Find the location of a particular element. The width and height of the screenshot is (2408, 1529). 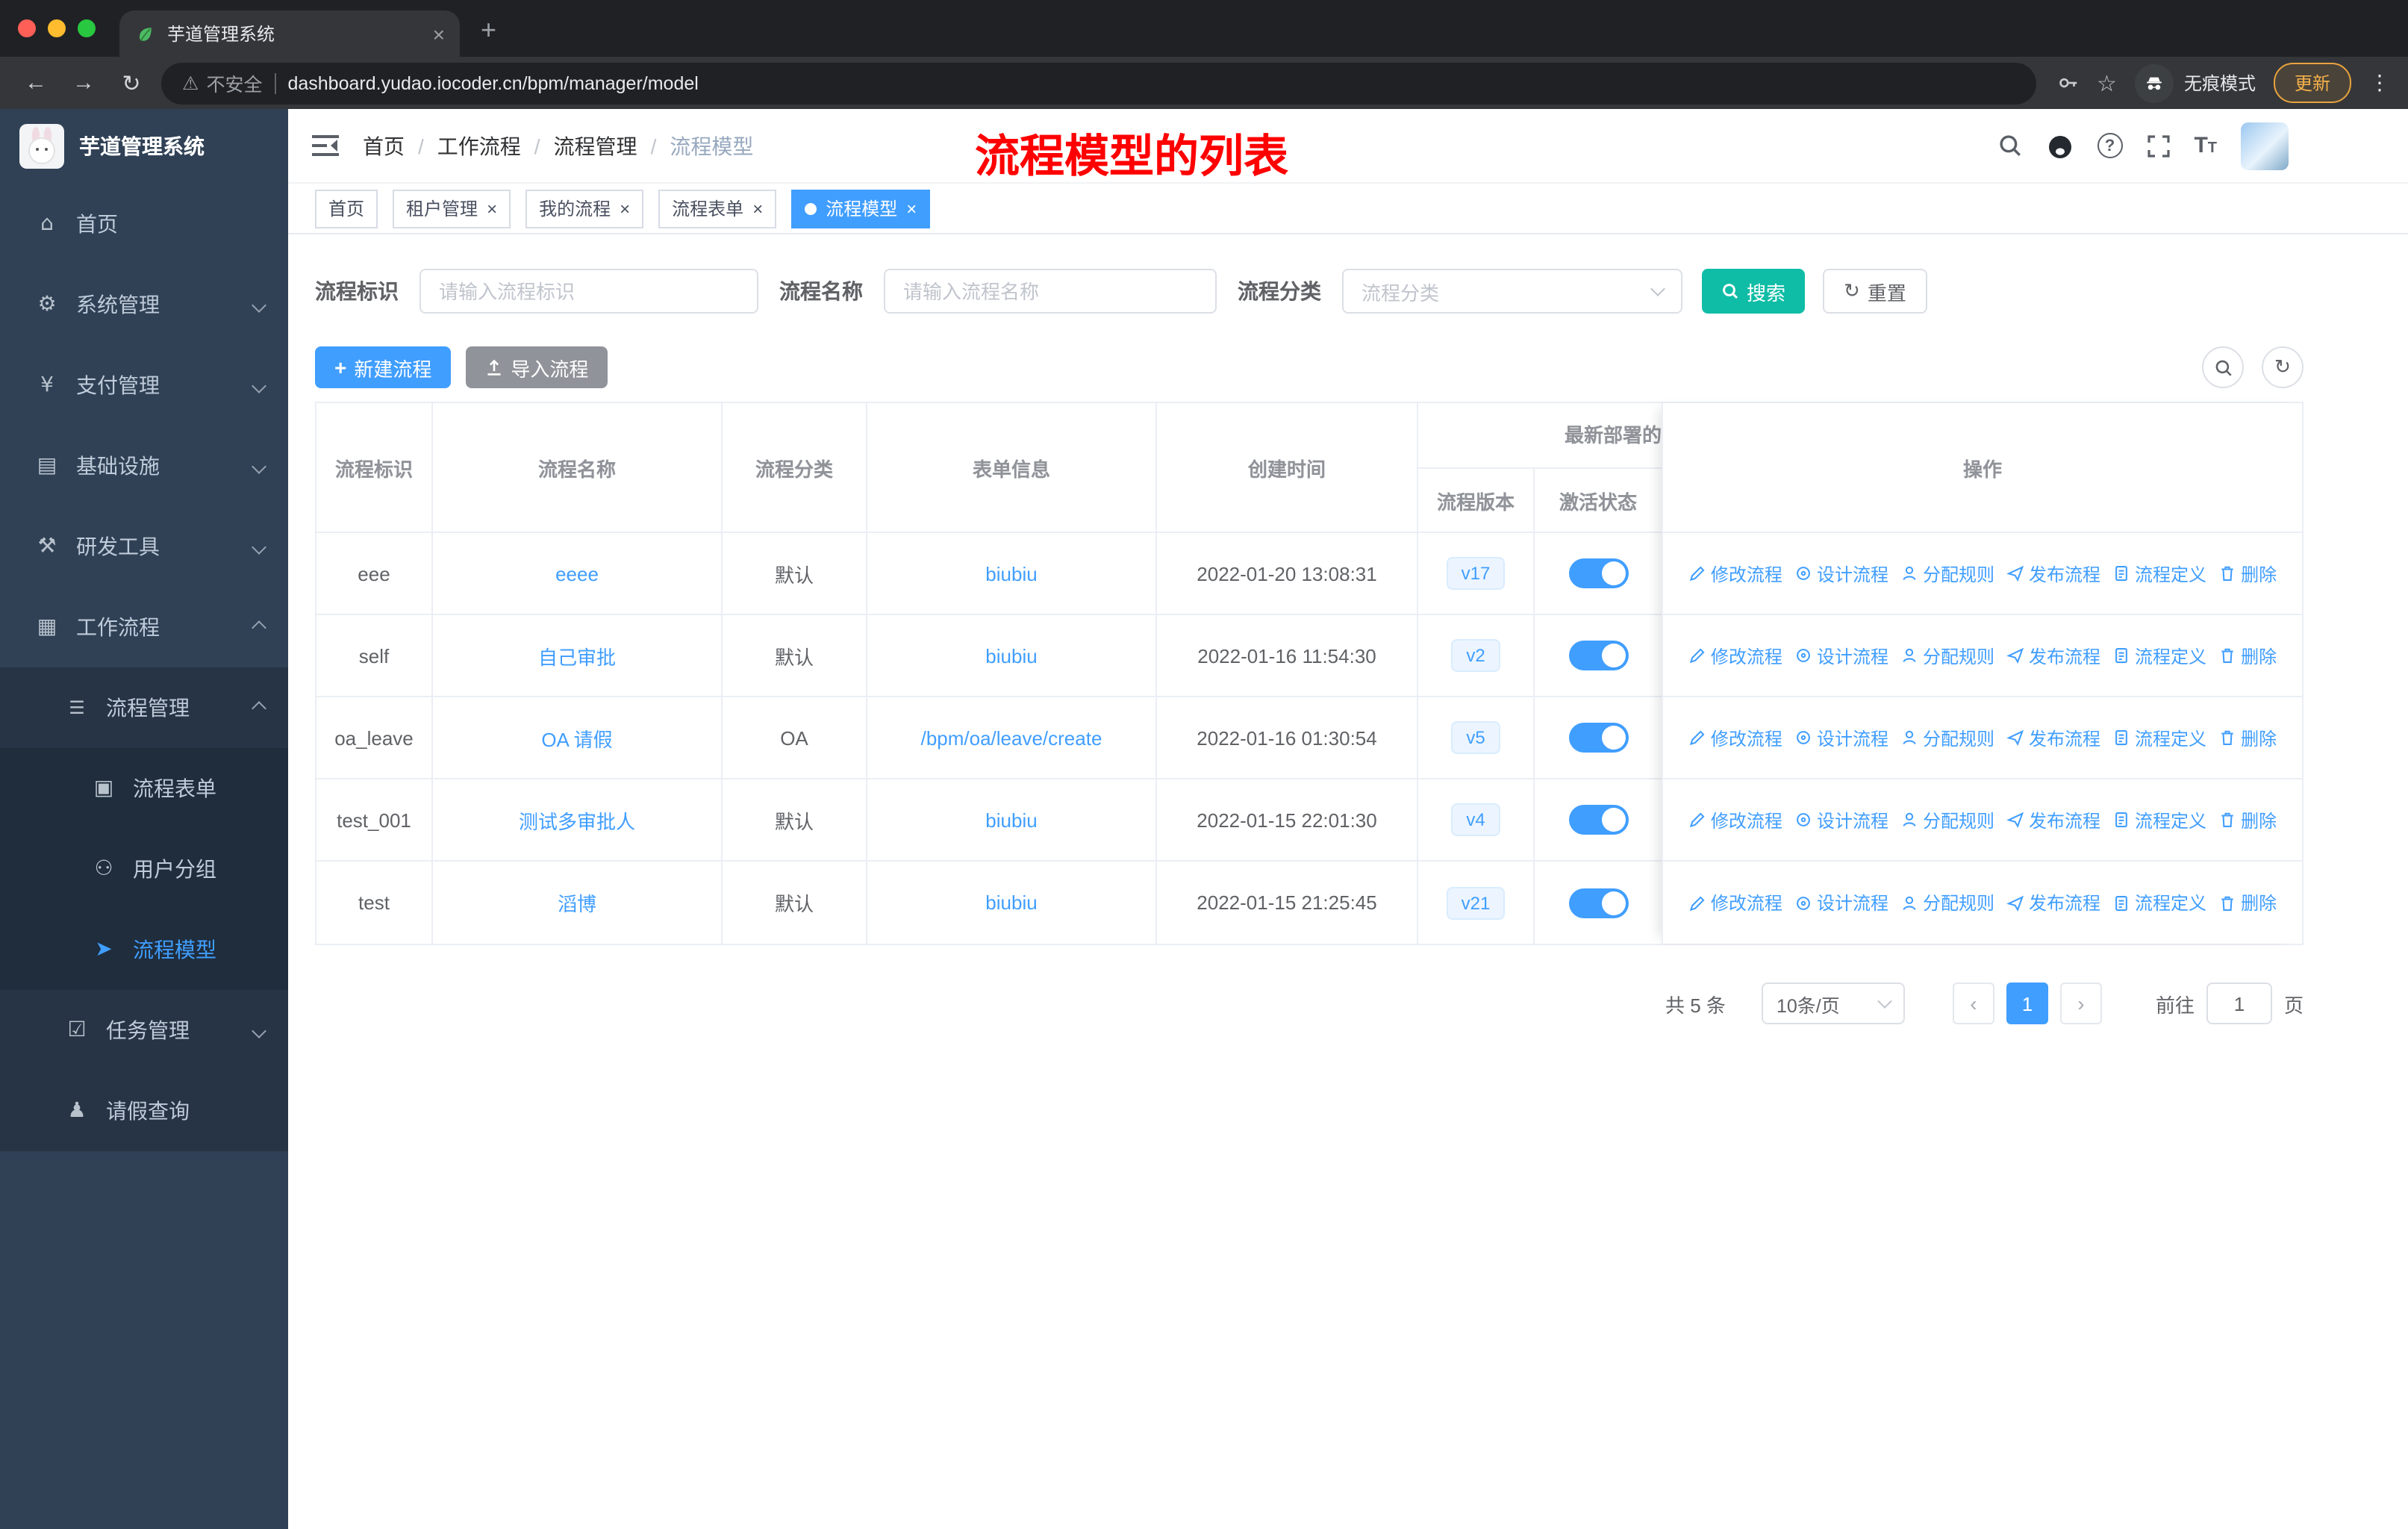

reset-button: ↻ 重置 is located at coordinates (1875, 291).